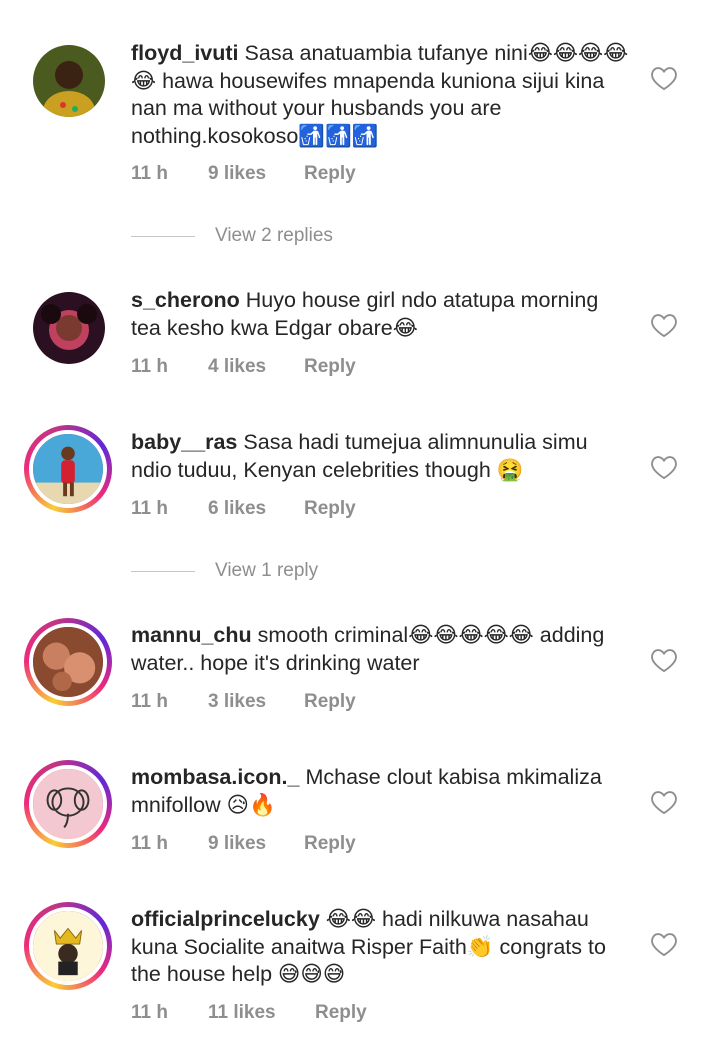 The image size is (710, 1056). Describe the element at coordinates (185, 300) in the screenshot. I see `comment-username: s_cherono` at that location.